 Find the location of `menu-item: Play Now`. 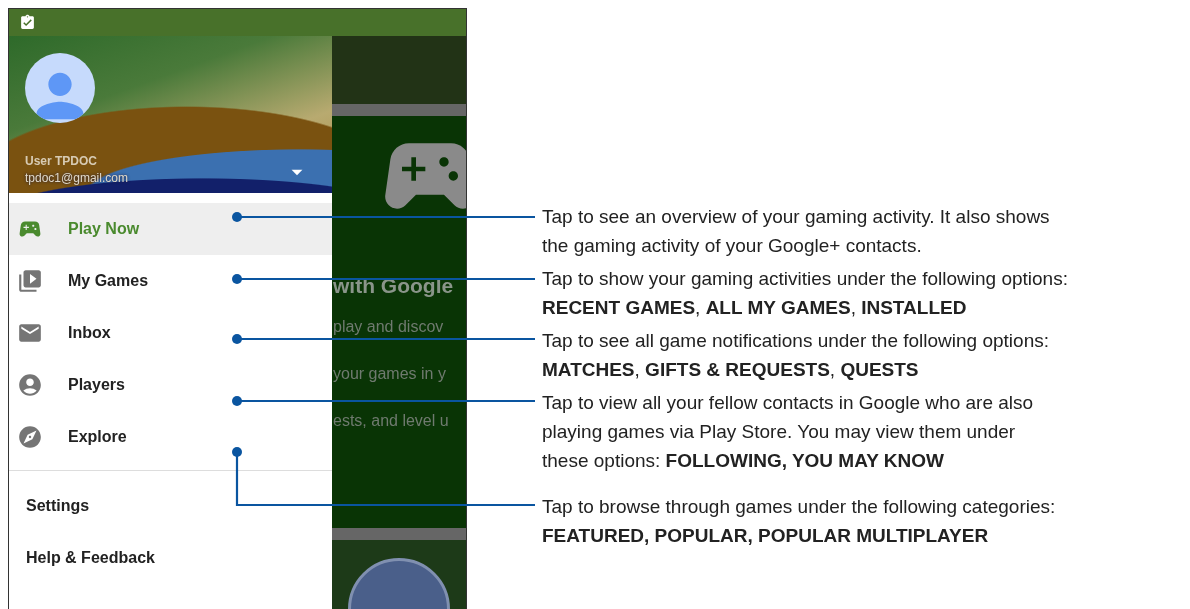

menu-item: Play Now is located at coordinates (170, 229).